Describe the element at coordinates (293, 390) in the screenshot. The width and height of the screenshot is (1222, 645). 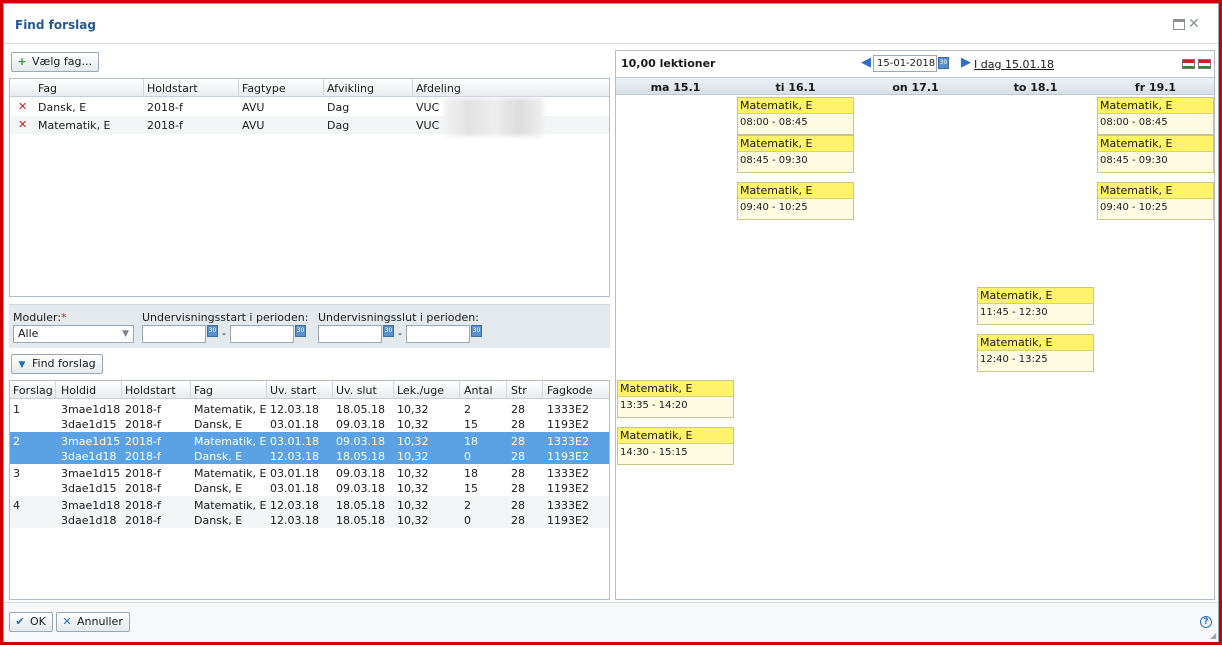
I see `col-uv-start: Uv. start` at that location.